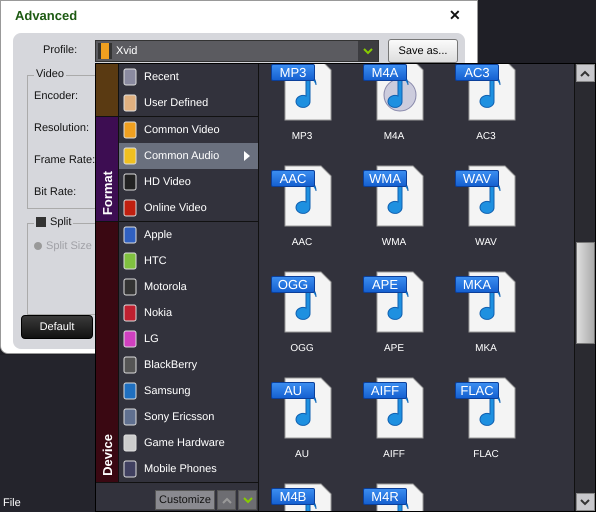  What do you see at coordinates (302, 348) in the screenshot?
I see `format-label: OGG` at bounding box center [302, 348].